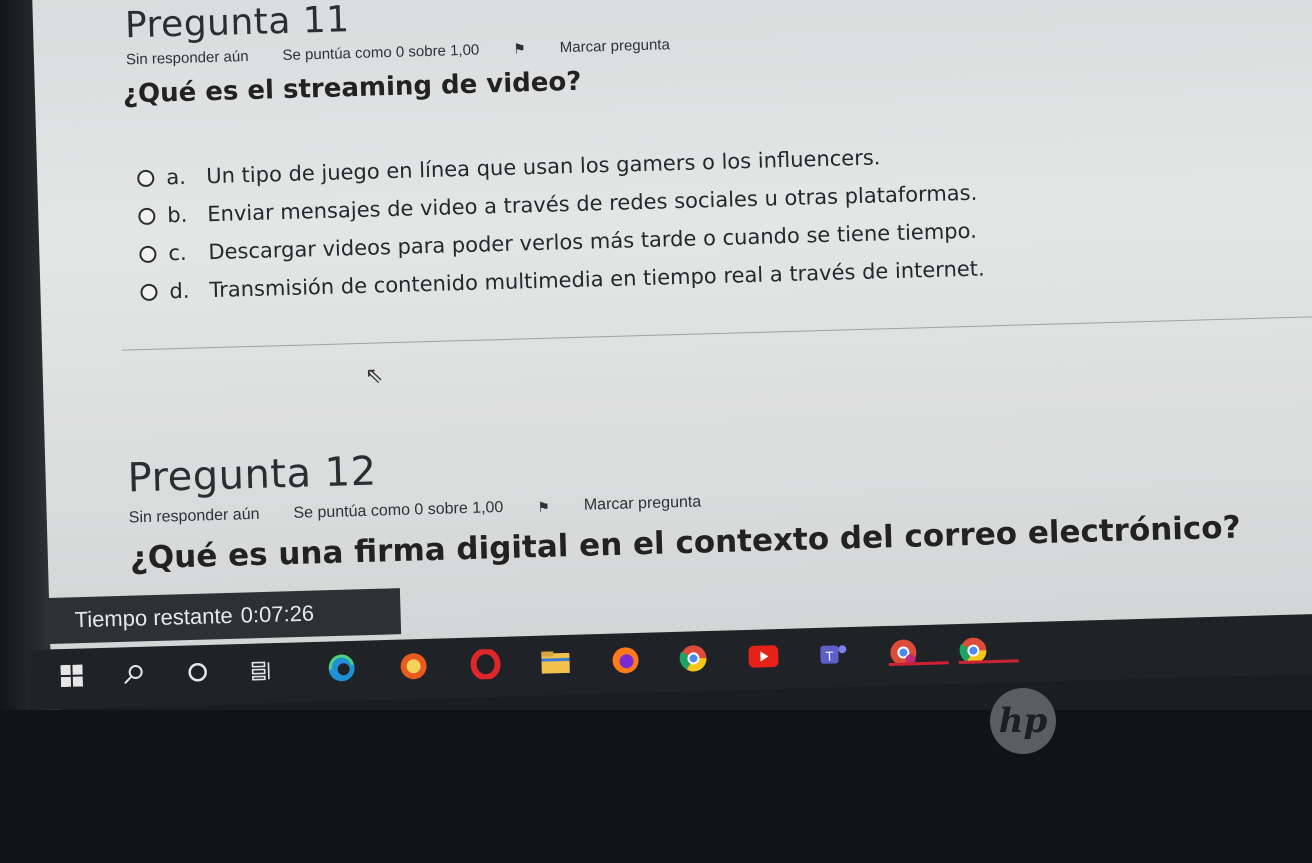 Image resolution: width=1312 pixels, height=863 pixels. What do you see at coordinates (277, 614) in the screenshot?
I see `timer-value: 0:07:26` at bounding box center [277, 614].